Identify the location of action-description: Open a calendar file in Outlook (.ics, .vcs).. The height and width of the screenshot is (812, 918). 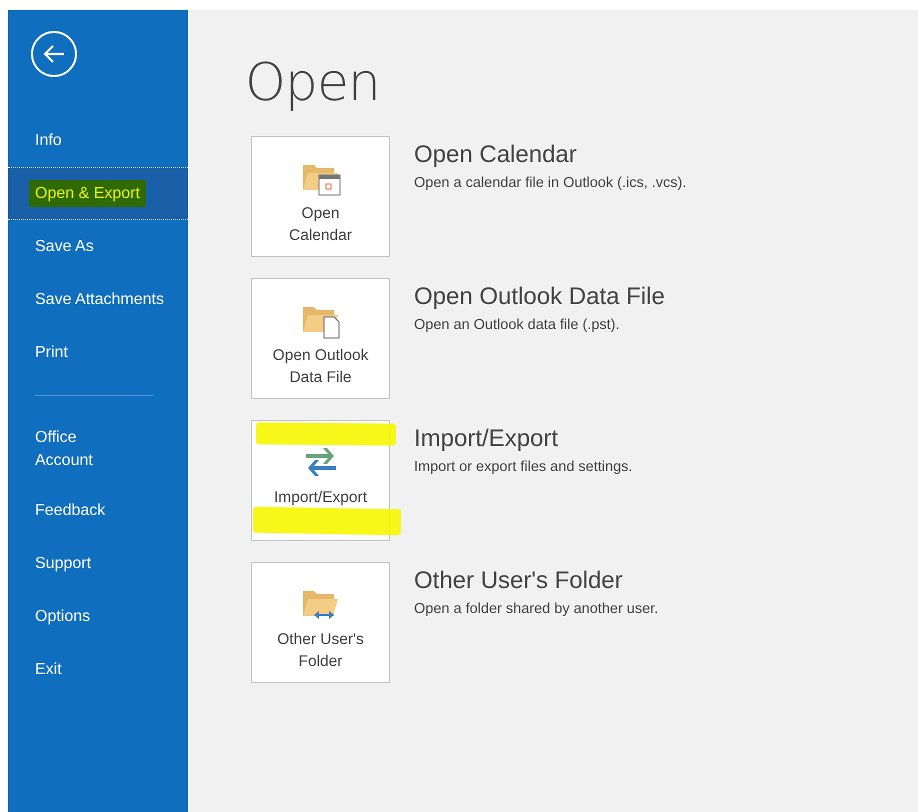
(550, 183).